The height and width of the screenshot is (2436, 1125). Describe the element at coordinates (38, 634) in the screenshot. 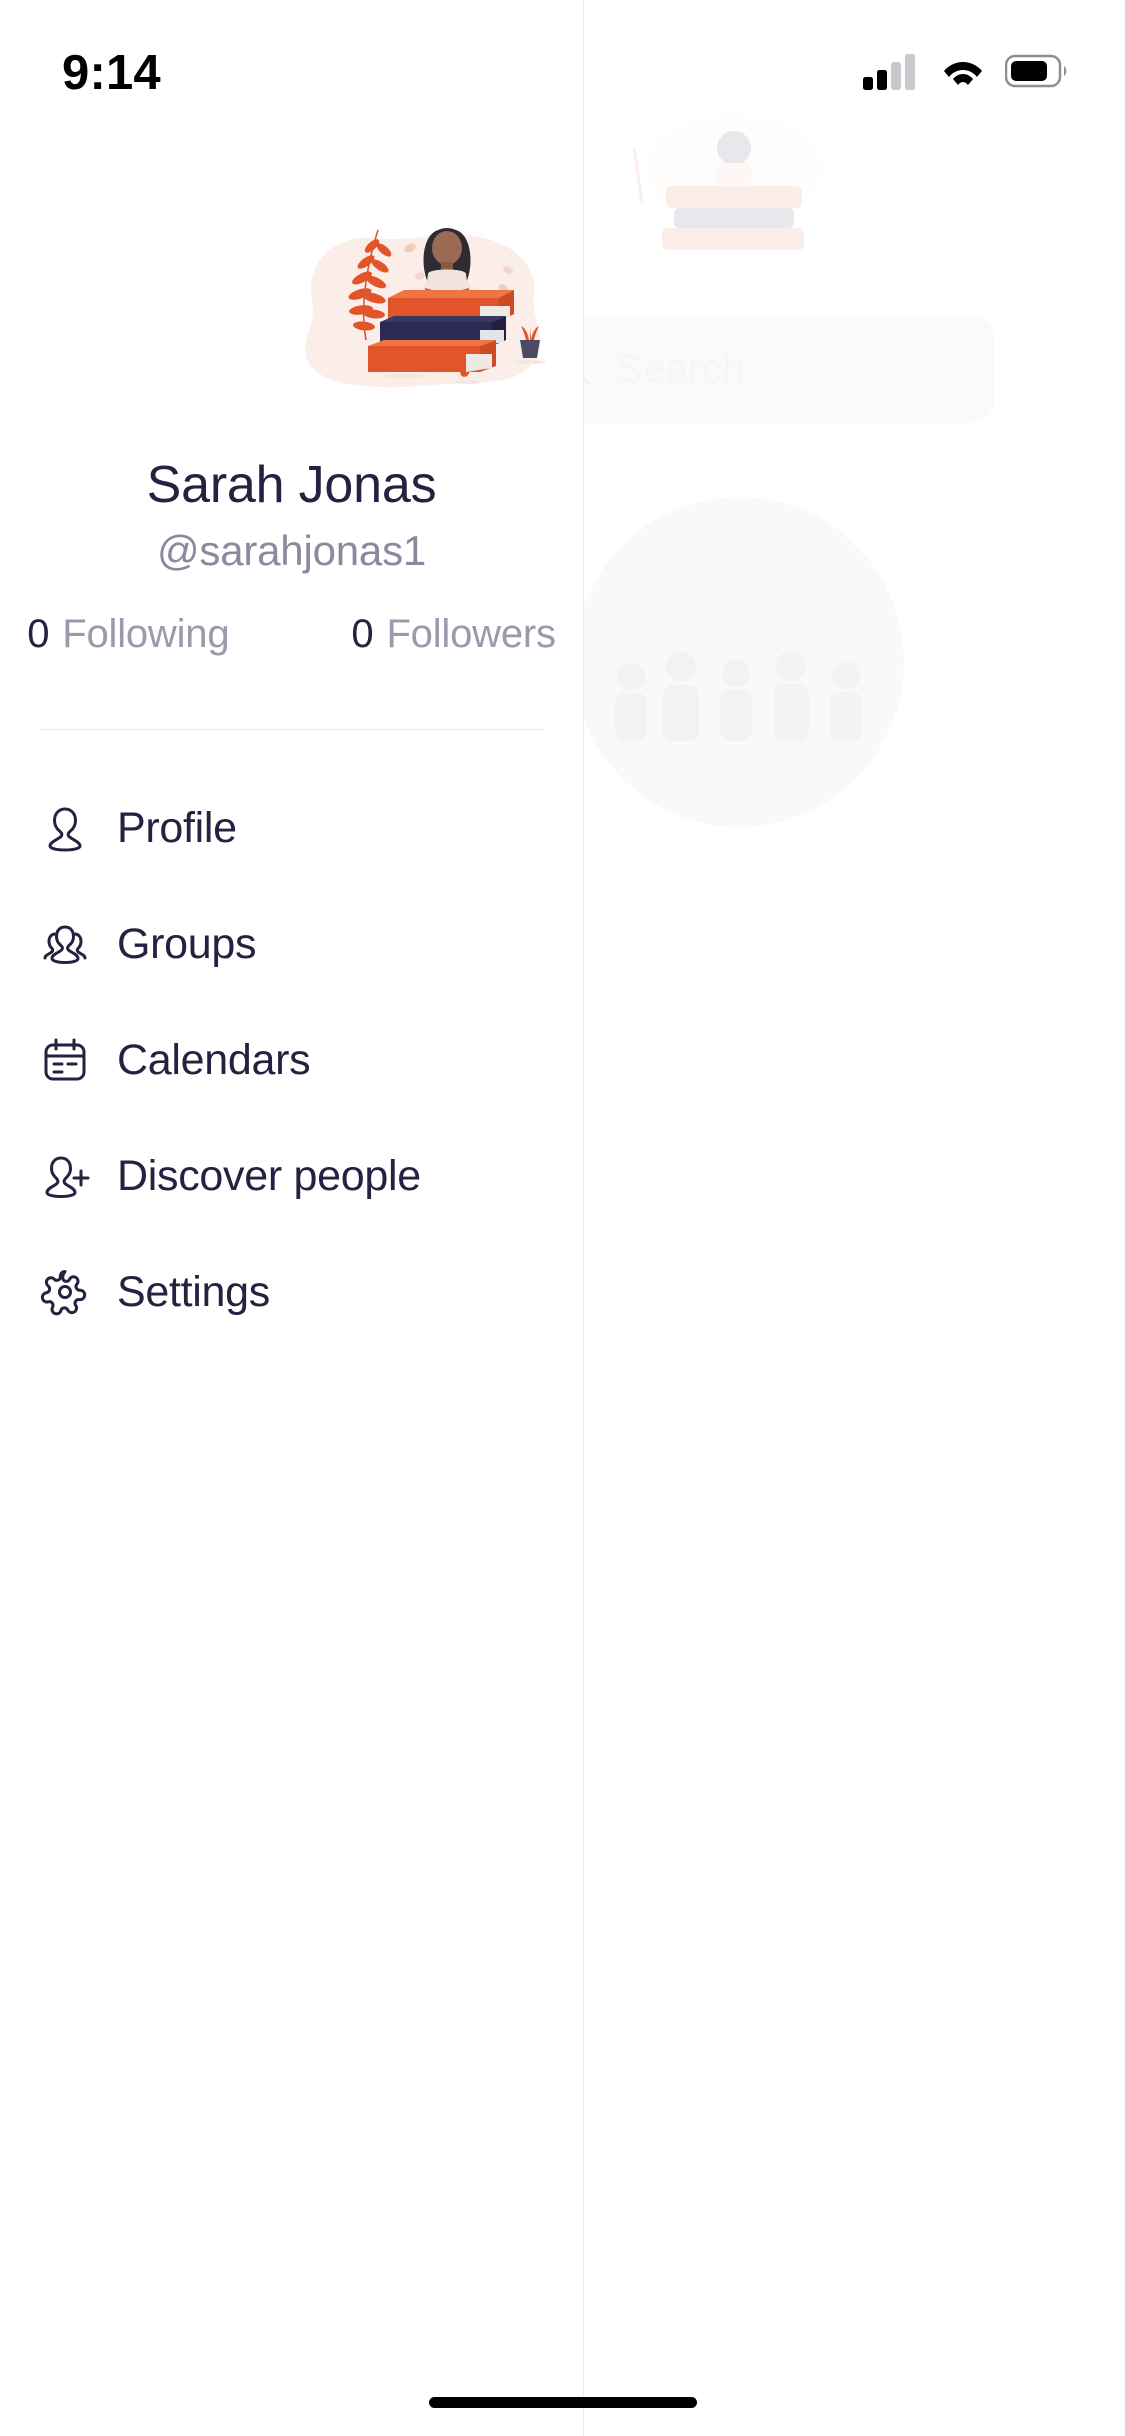

I see `following-count: 0` at that location.